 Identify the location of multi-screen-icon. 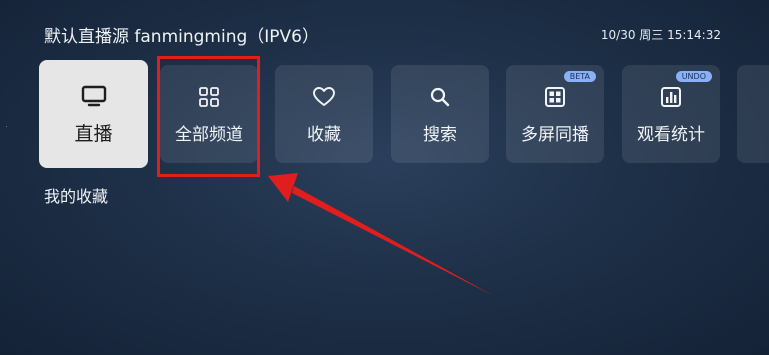
(555, 97).